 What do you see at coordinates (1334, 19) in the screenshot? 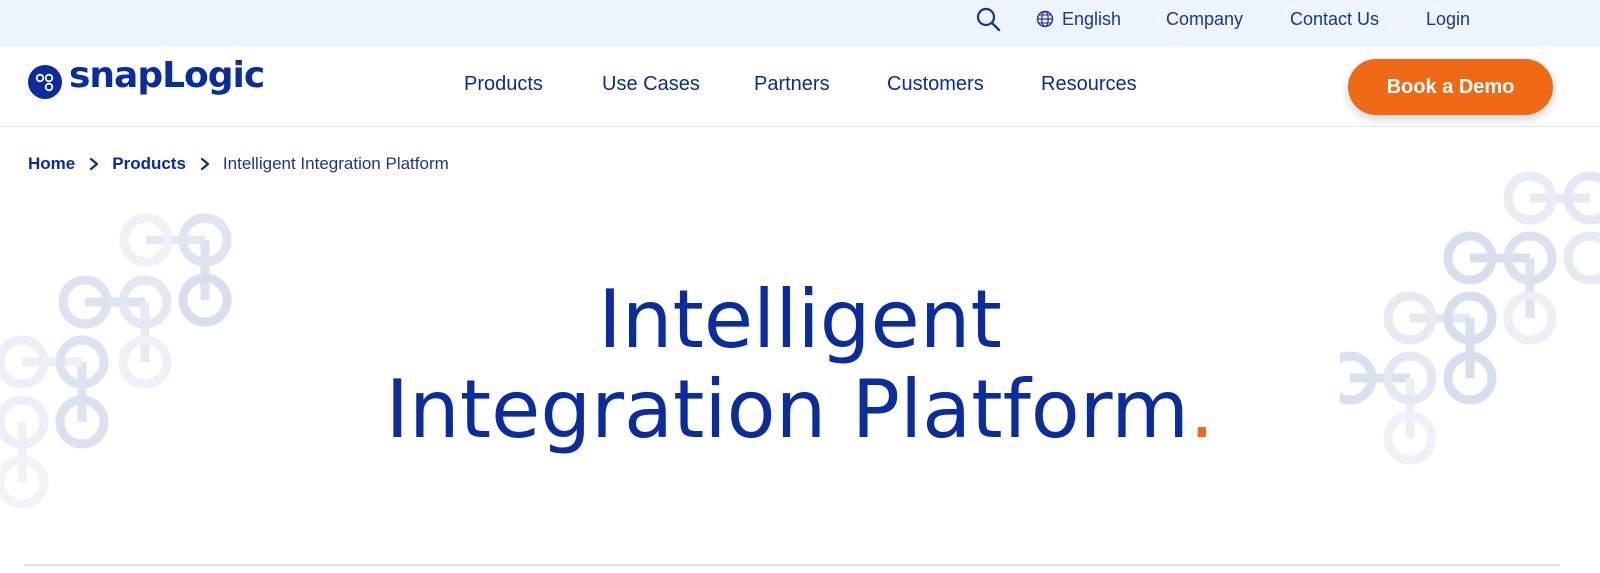
I see `contact-us-link: Contact Us` at bounding box center [1334, 19].